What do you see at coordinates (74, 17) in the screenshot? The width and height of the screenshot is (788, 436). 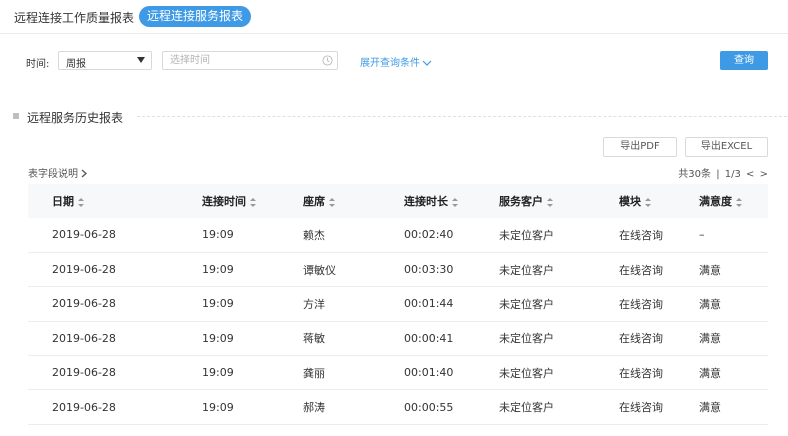 I see `tab-work-quality-report: 远程连接工作质量报表` at bounding box center [74, 17].